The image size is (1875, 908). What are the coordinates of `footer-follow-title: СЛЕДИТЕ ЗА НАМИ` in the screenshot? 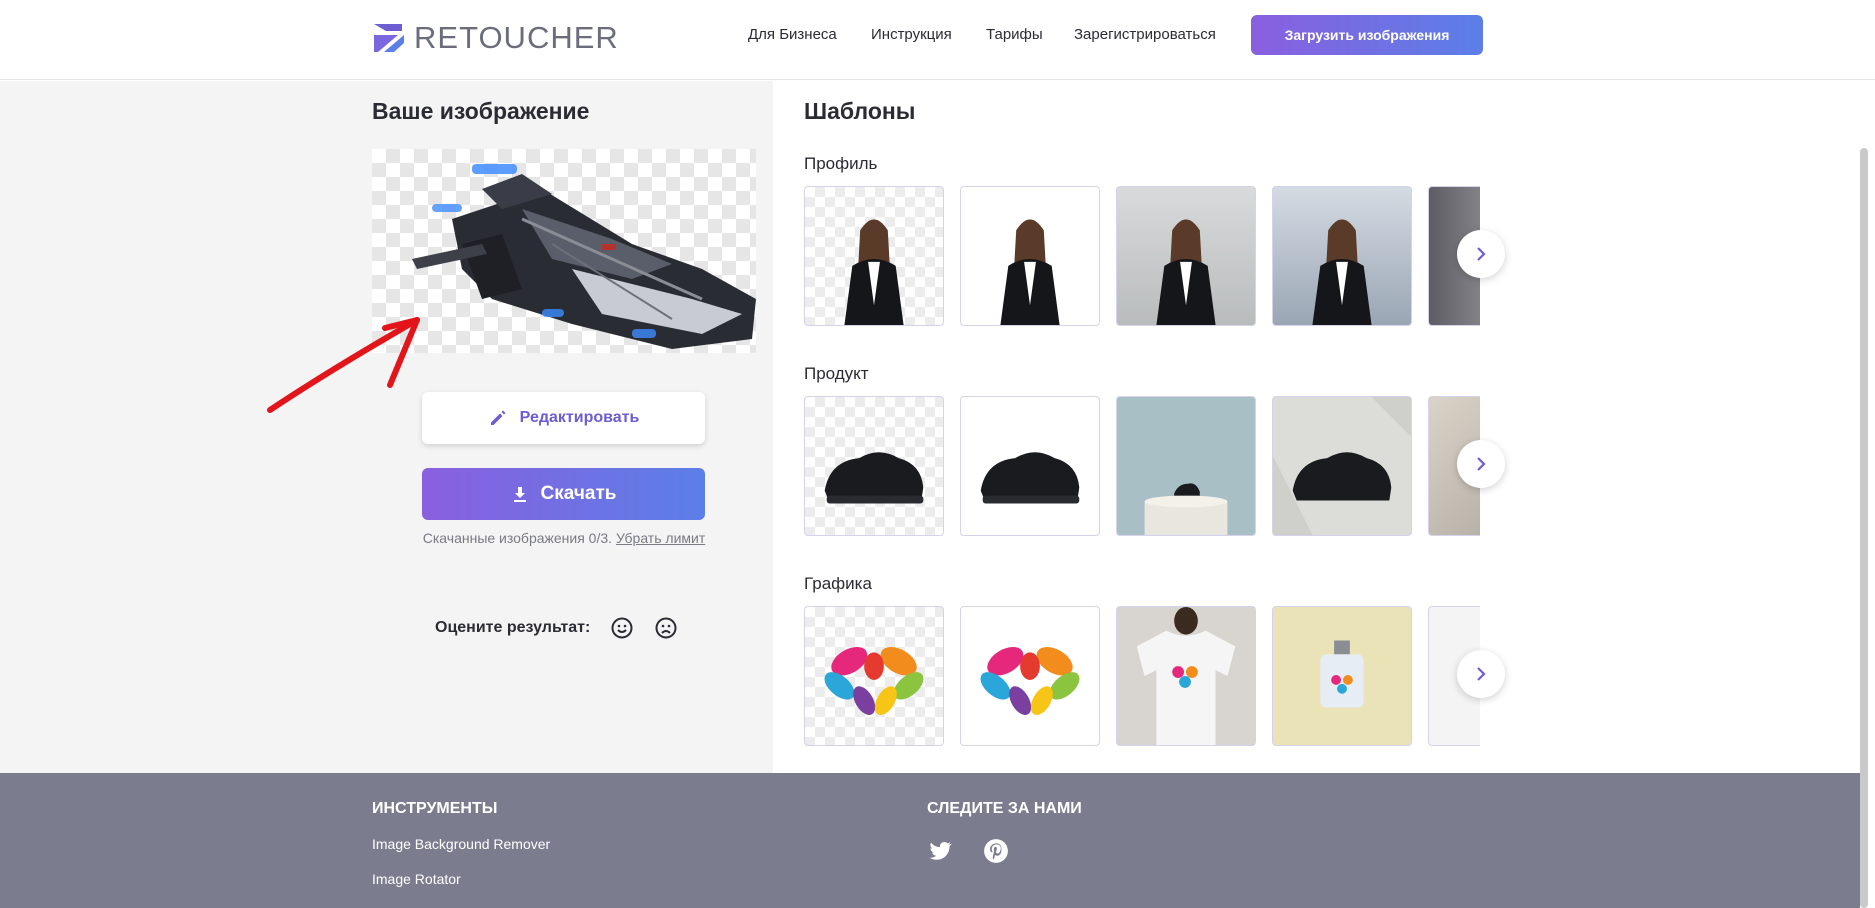 It's located at (1004, 808).